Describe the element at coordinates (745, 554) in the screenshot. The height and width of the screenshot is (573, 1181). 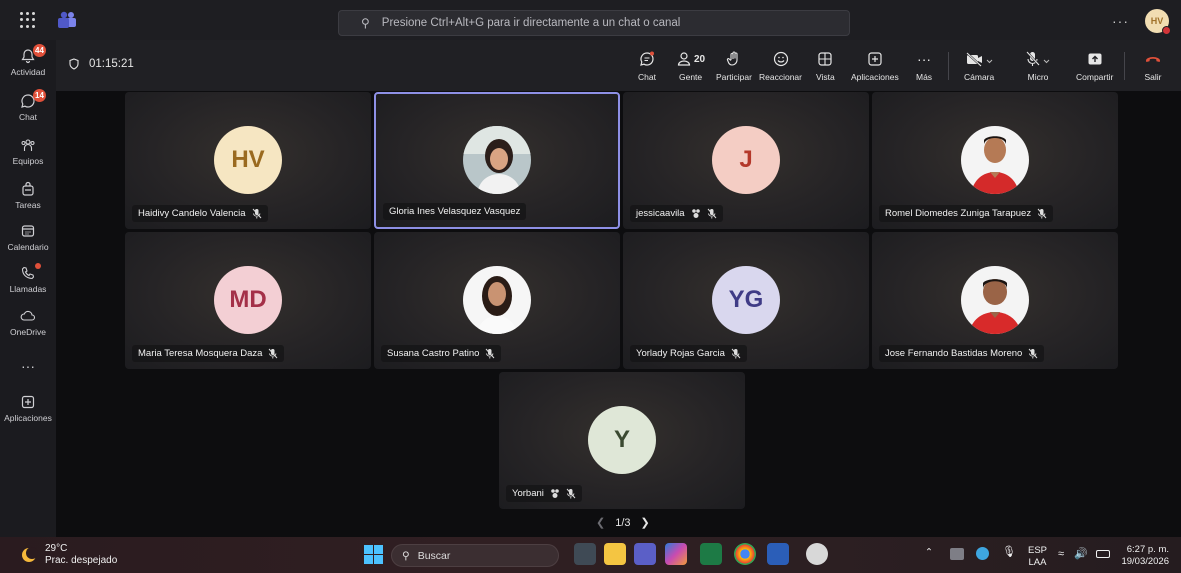
I see `chrome-icon` at that location.